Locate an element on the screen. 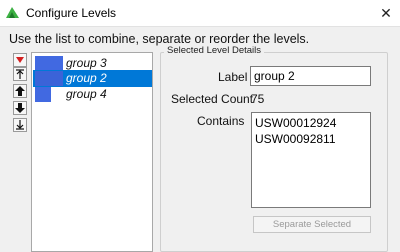 Image resolution: width=400 pixels, height=252 pixels. level-label: group 2 is located at coordinates (86, 78).